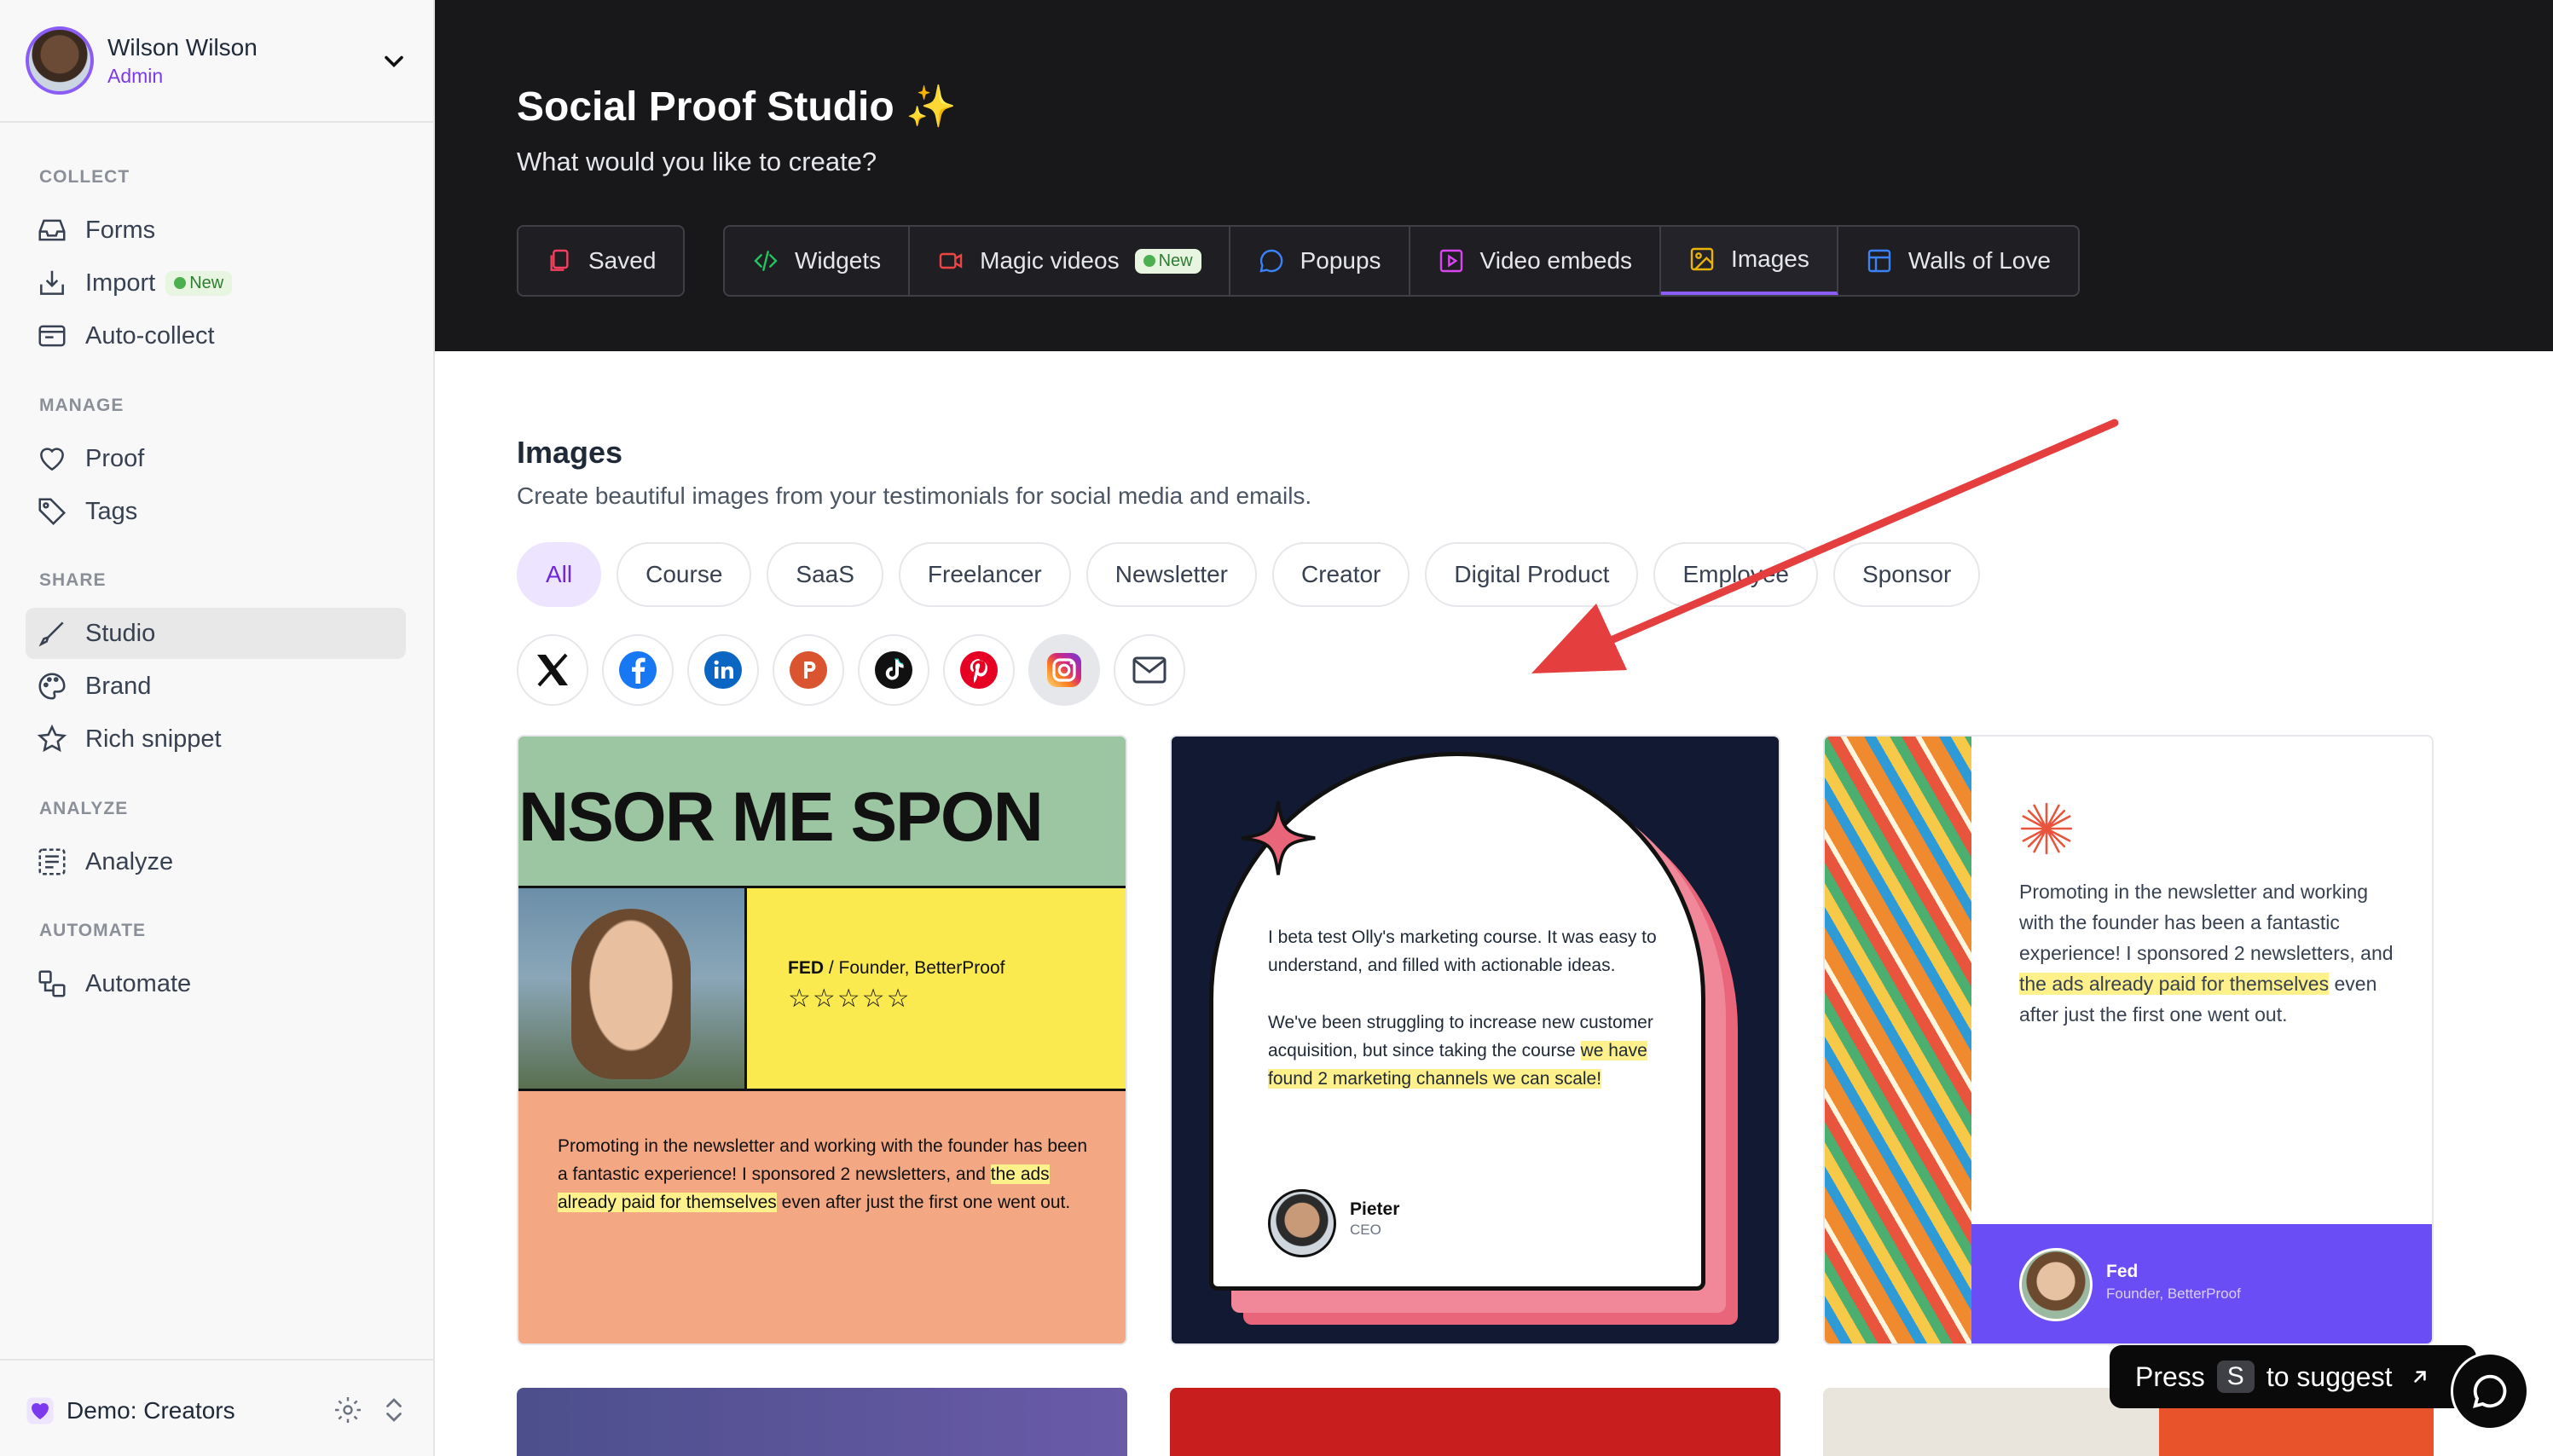 This screenshot has width=2553, height=1456. Describe the element at coordinates (850, 999) in the screenshot. I see `rating-stars: ☆☆☆☆☆` at that location.